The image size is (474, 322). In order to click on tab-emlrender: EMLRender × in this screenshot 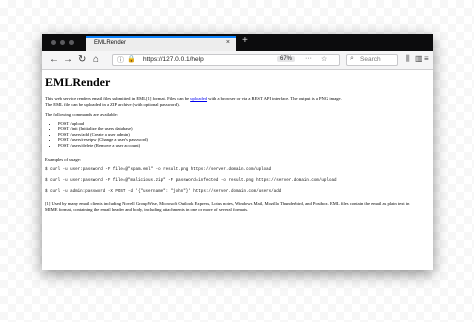, I will do `click(161, 43)`.